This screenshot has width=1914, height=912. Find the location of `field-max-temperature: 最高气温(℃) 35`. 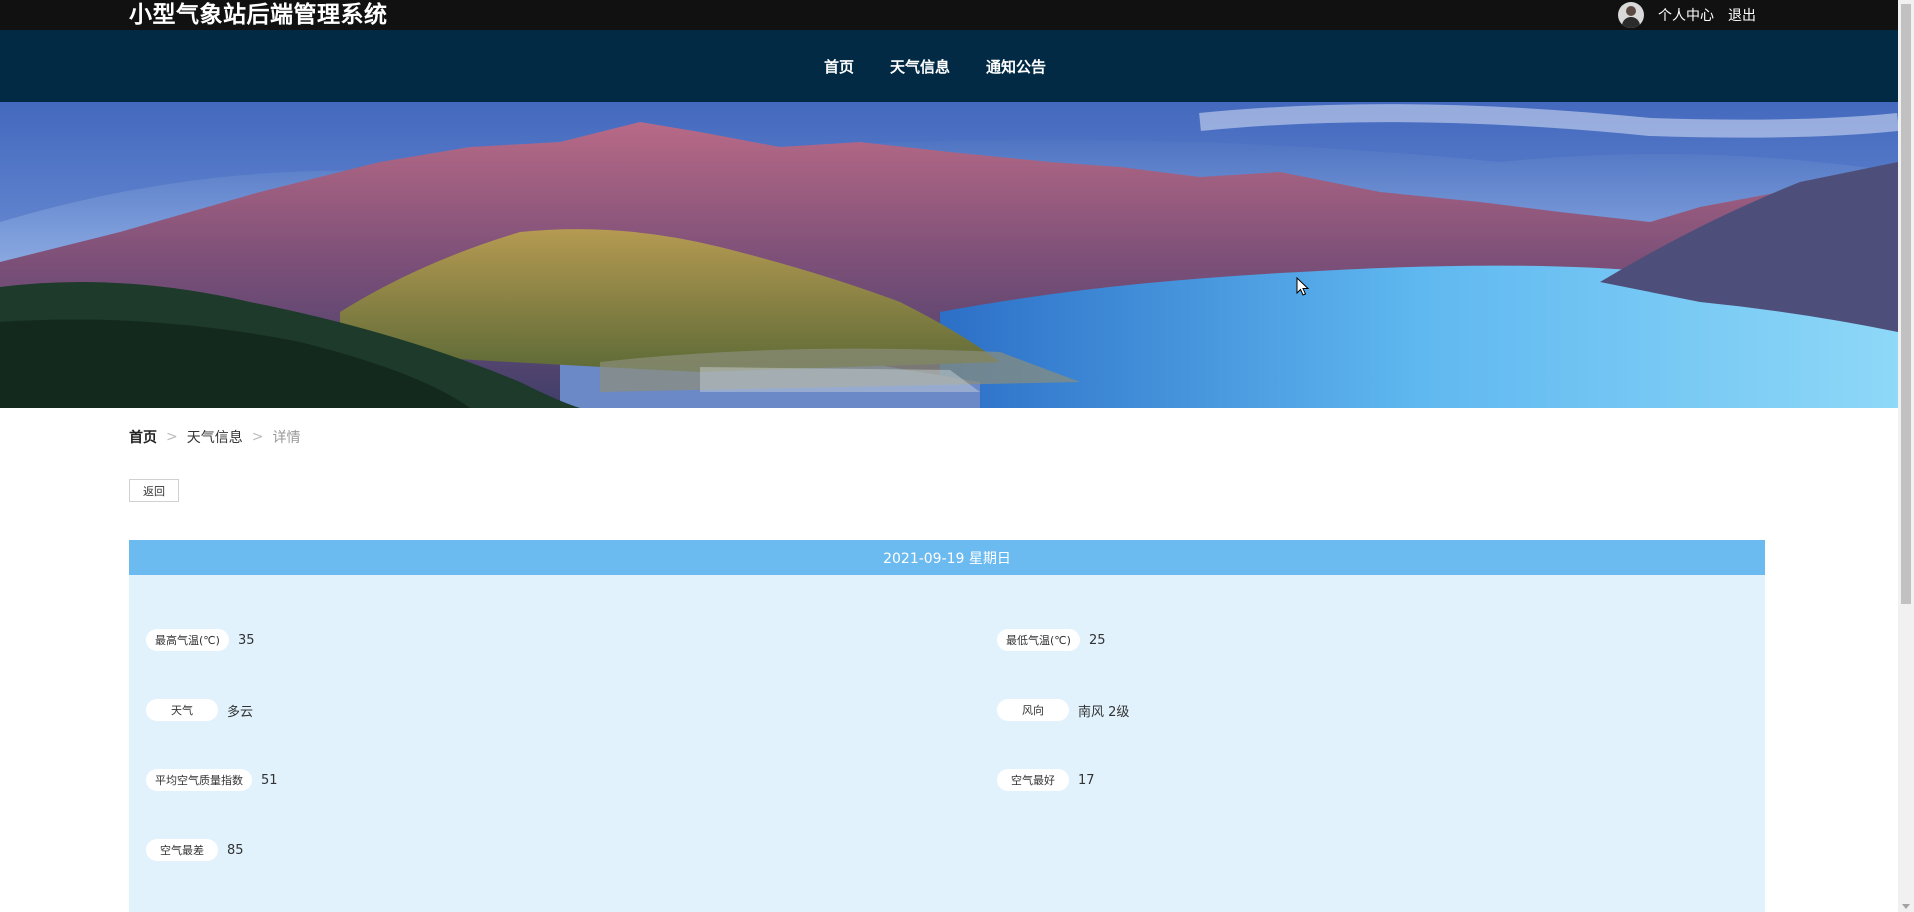

field-max-temperature: 最高气温(℃) 35 is located at coordinates (200, 640).